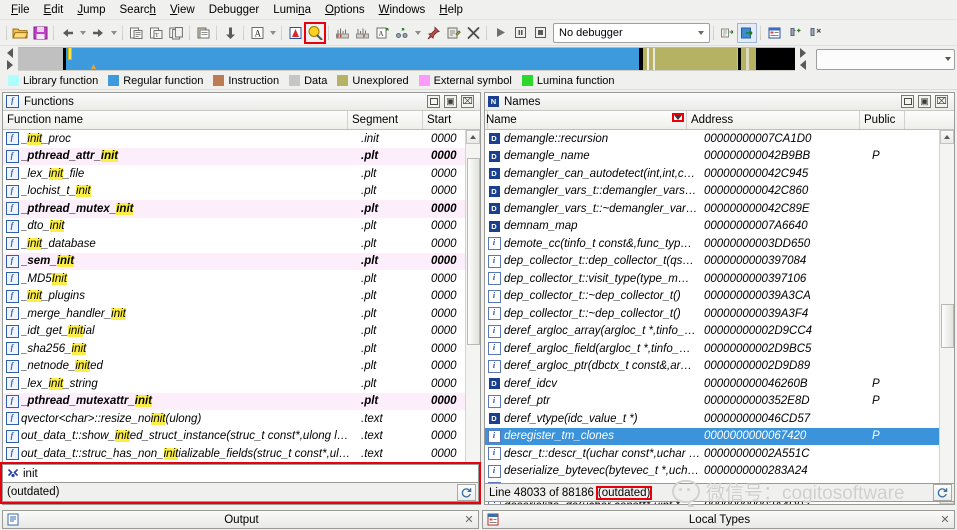 This screenshot has width=957, height=530. Describe the element at coordinates (10, 59) in the screenshot. I see `nav-scroll-left` at that location.